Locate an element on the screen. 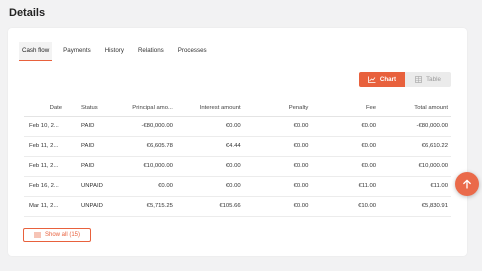 This screenshot has height=271, width=482. line-chart-icon is located at coordinates (372, 79).